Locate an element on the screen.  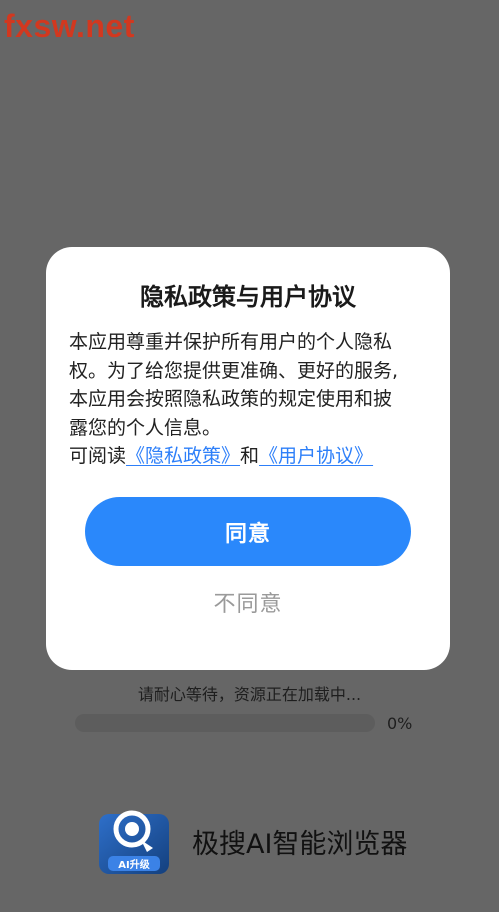
dialog-title: 隐私政策与用户协议 is located at coordinates (248, 297).